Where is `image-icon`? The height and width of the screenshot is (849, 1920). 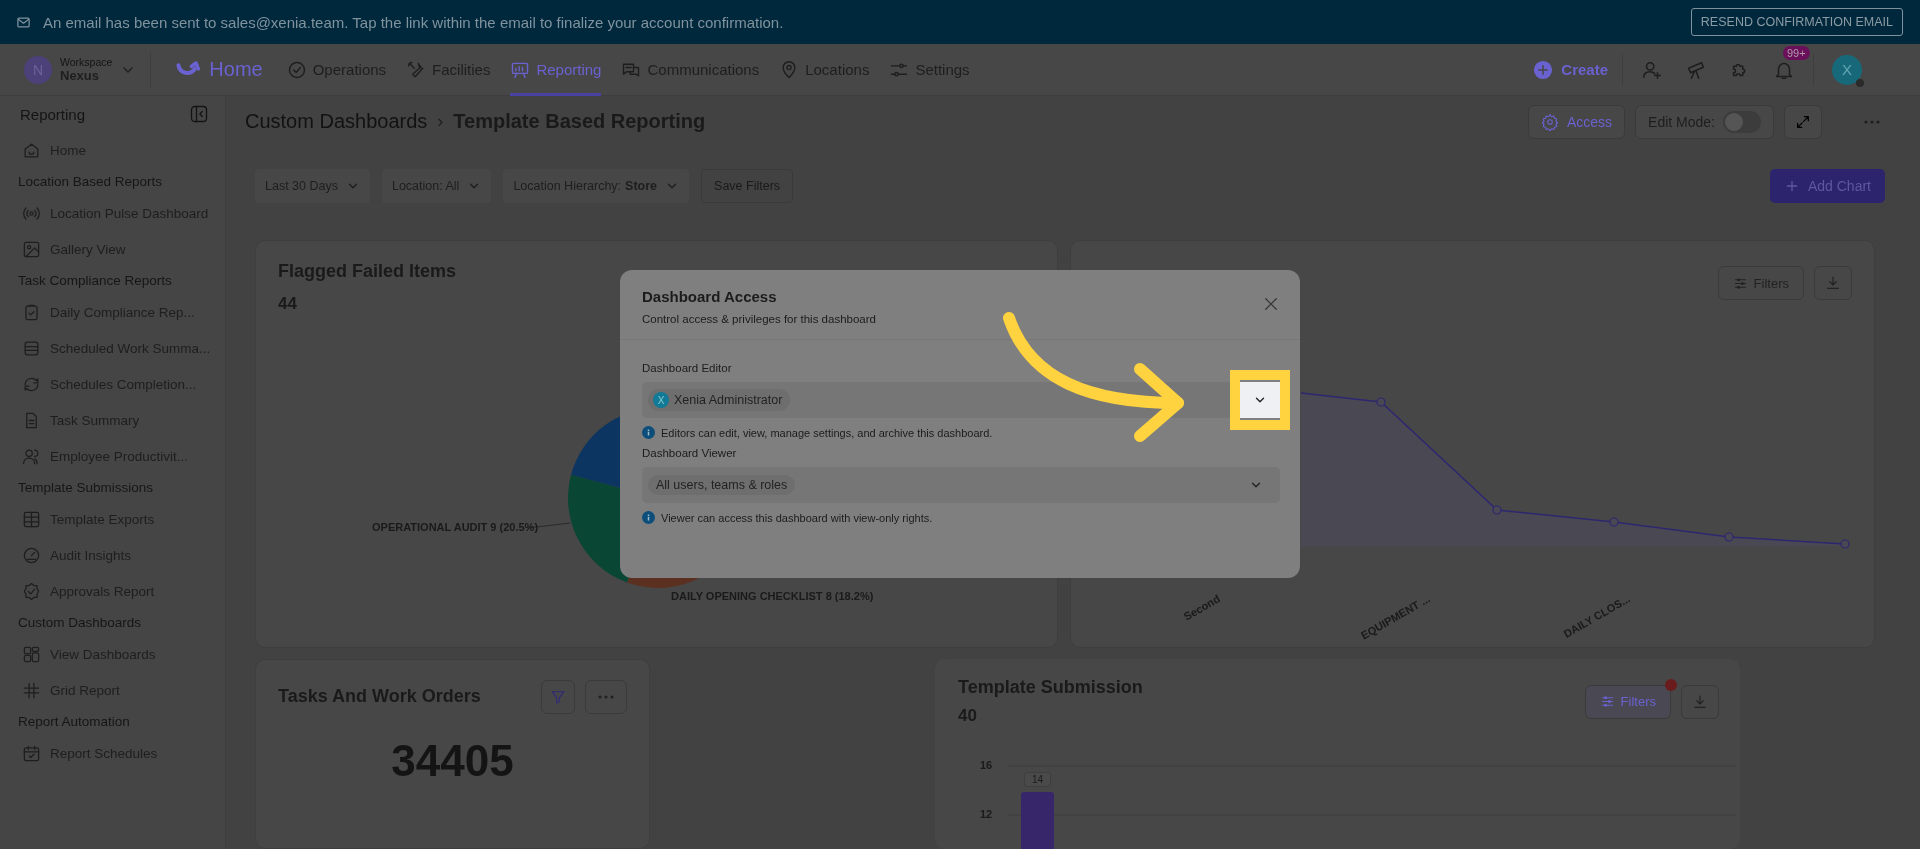 image-icon is located at coordinates (31, 249).